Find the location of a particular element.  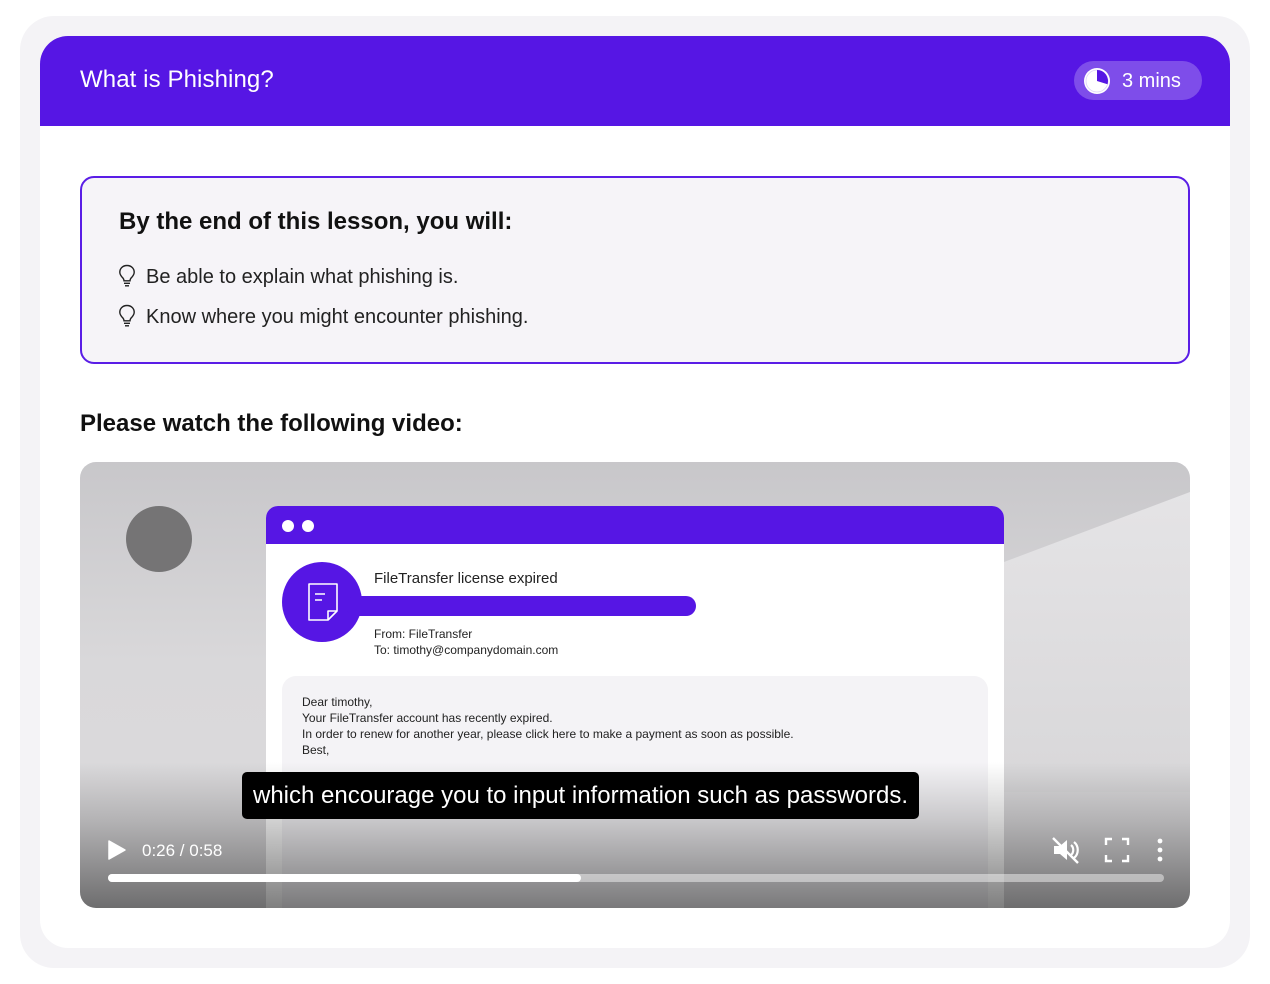

document-icon is located at coordinates (323, 602).